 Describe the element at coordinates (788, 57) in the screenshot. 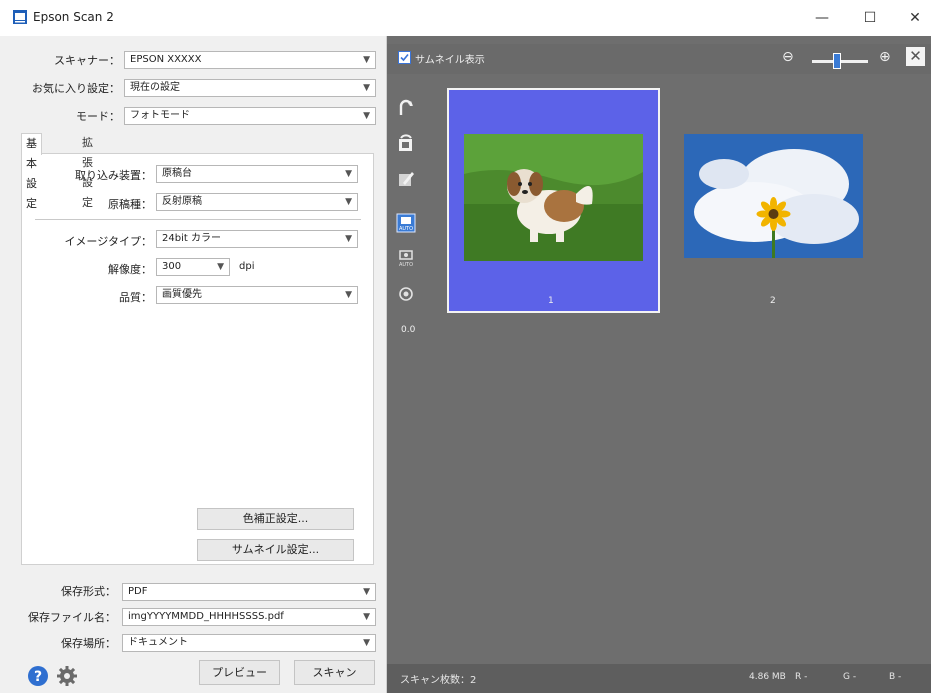

I see `zoom-out-icon: ⊖` at that location.